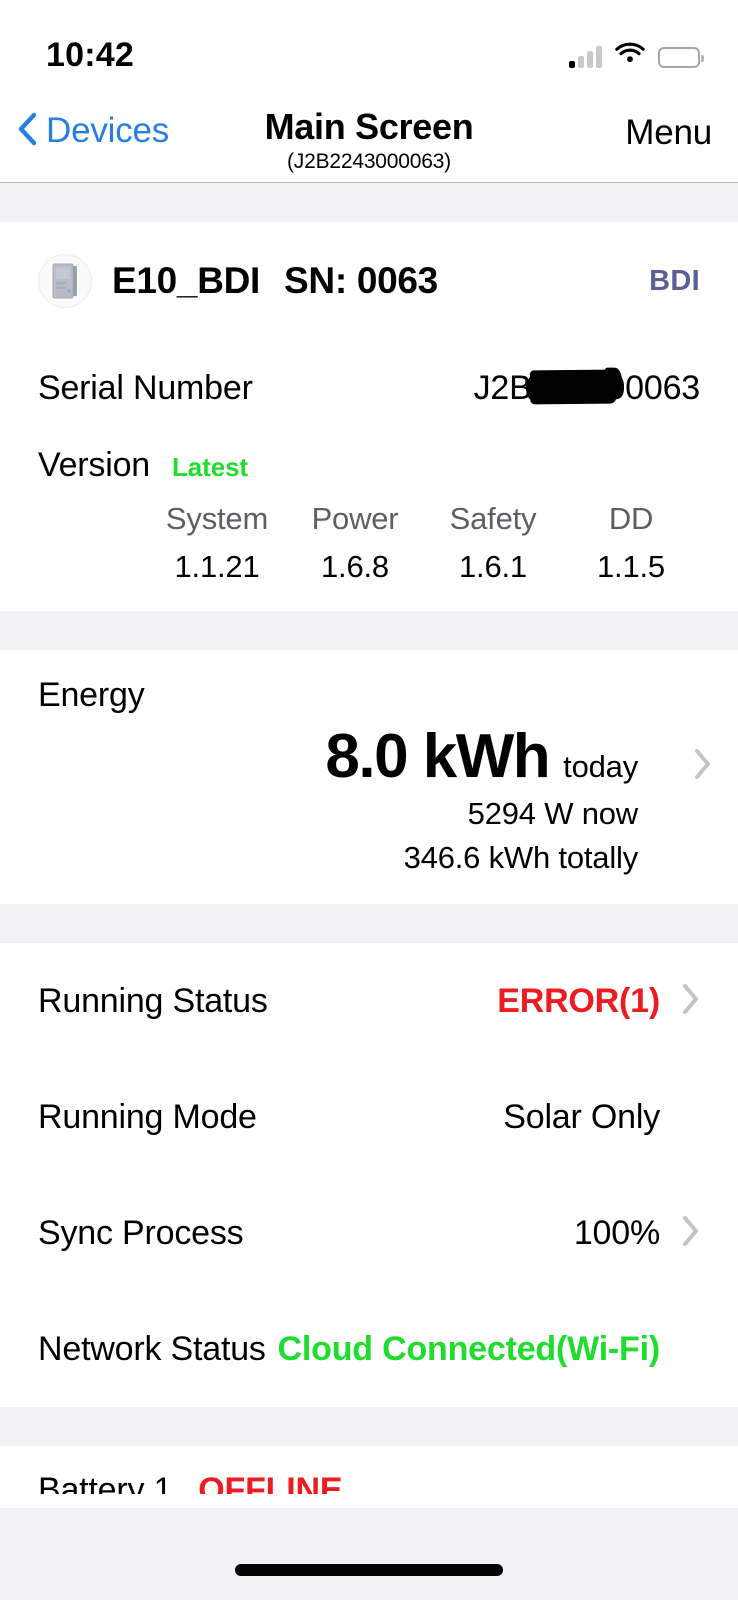 The width and height of the screenshot is (738, 1600). Describe the element at coordinates (153, 1000) in the screenshot. I see `running-status-label: Running Status` at that location.